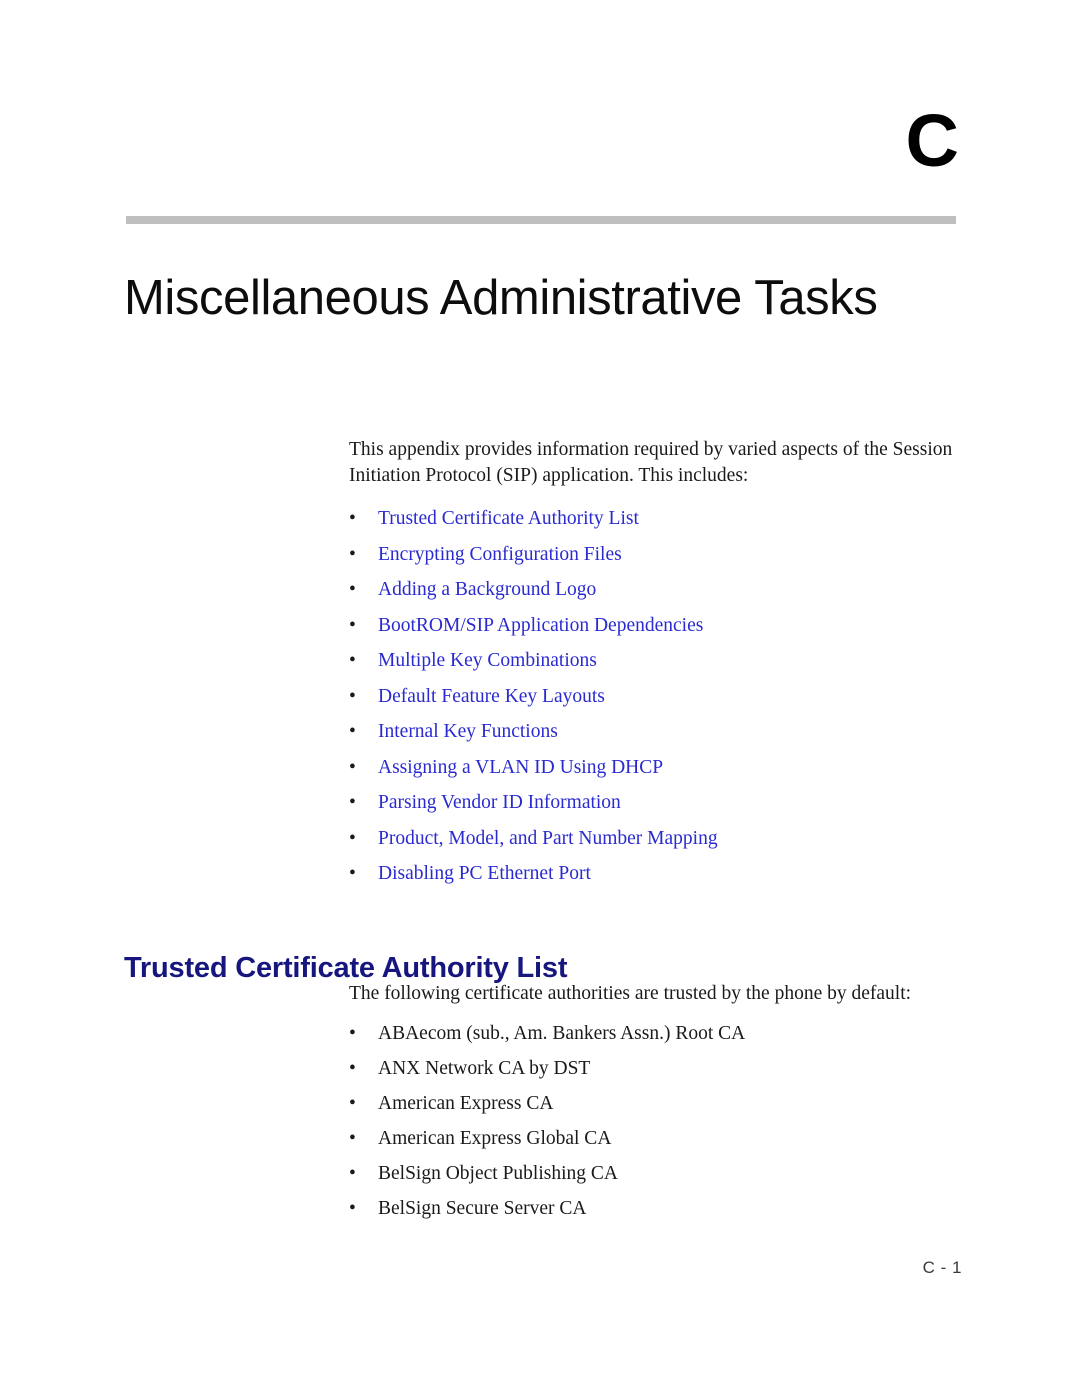 This screenshot has height=1397, width=1080. Describe the element at coordinates (491, 696) in the screenshot. I see `toc-link-5: Default Feature Key Layouts` at that location.